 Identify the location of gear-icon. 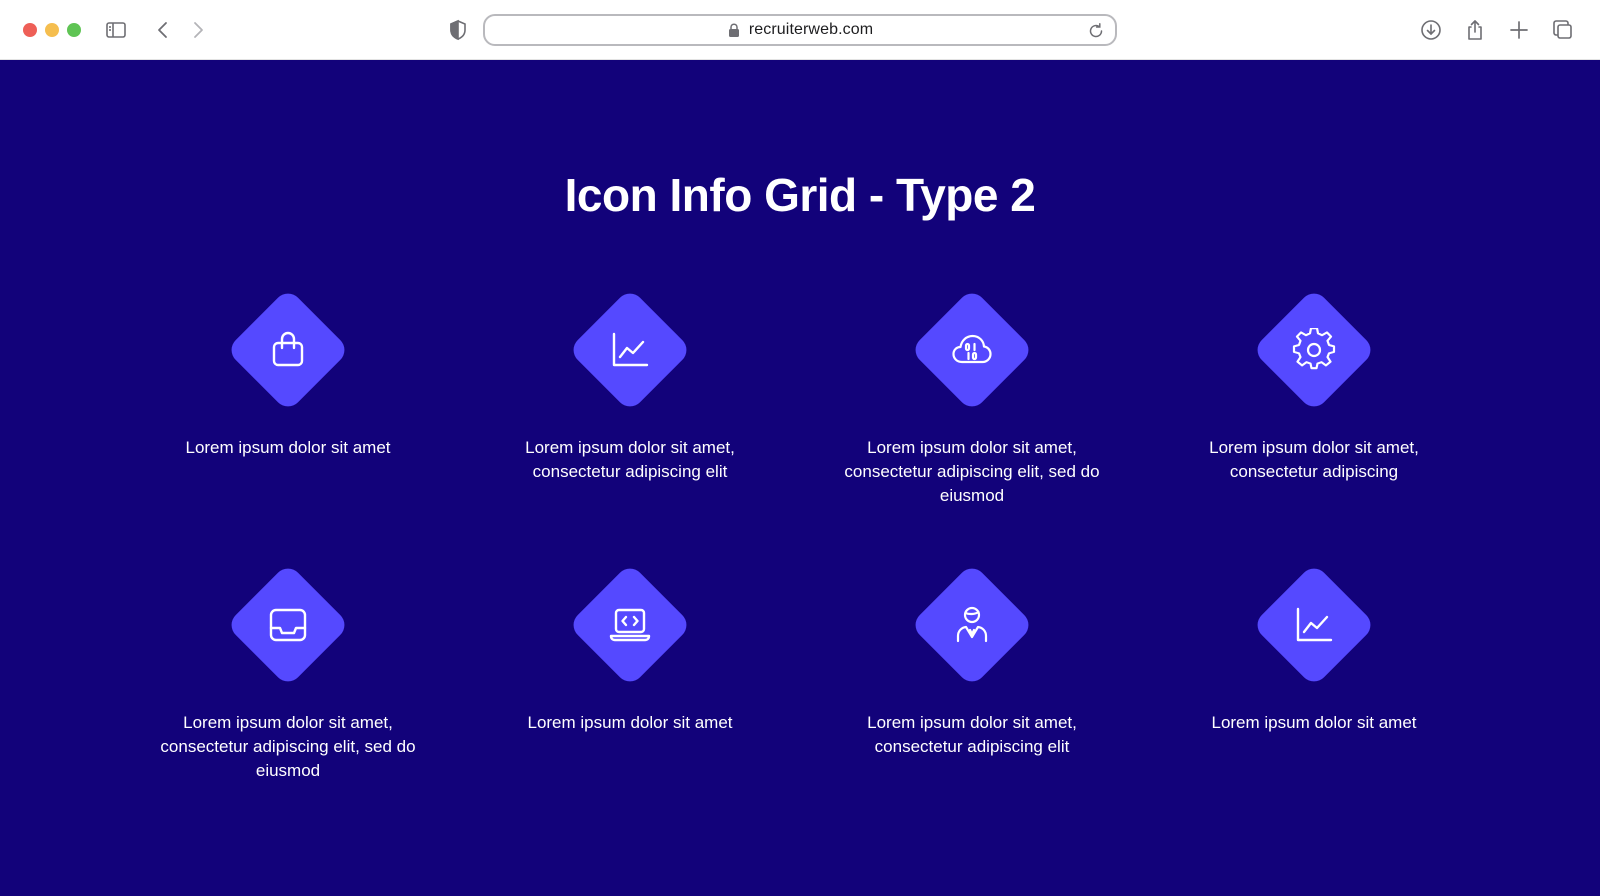
(1314, 350).